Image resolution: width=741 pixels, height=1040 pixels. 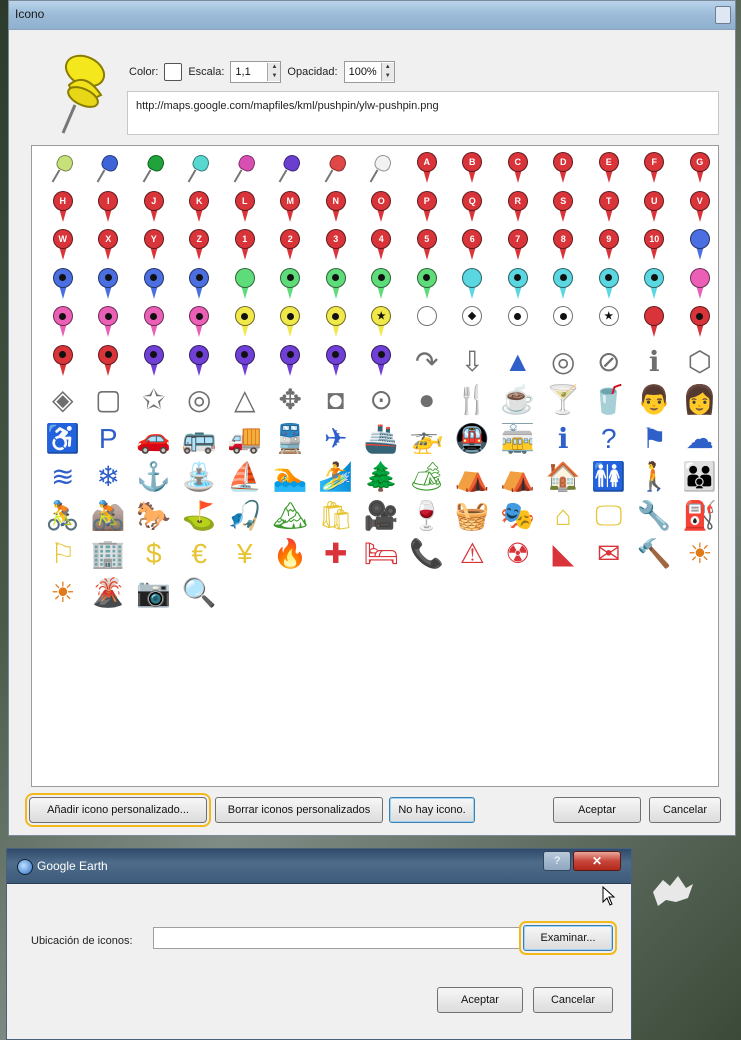 What do you see at coordinates (382, 439) in the screenshot?
I see `ferry-icon: 🚢` at bounding box center [382, 439].